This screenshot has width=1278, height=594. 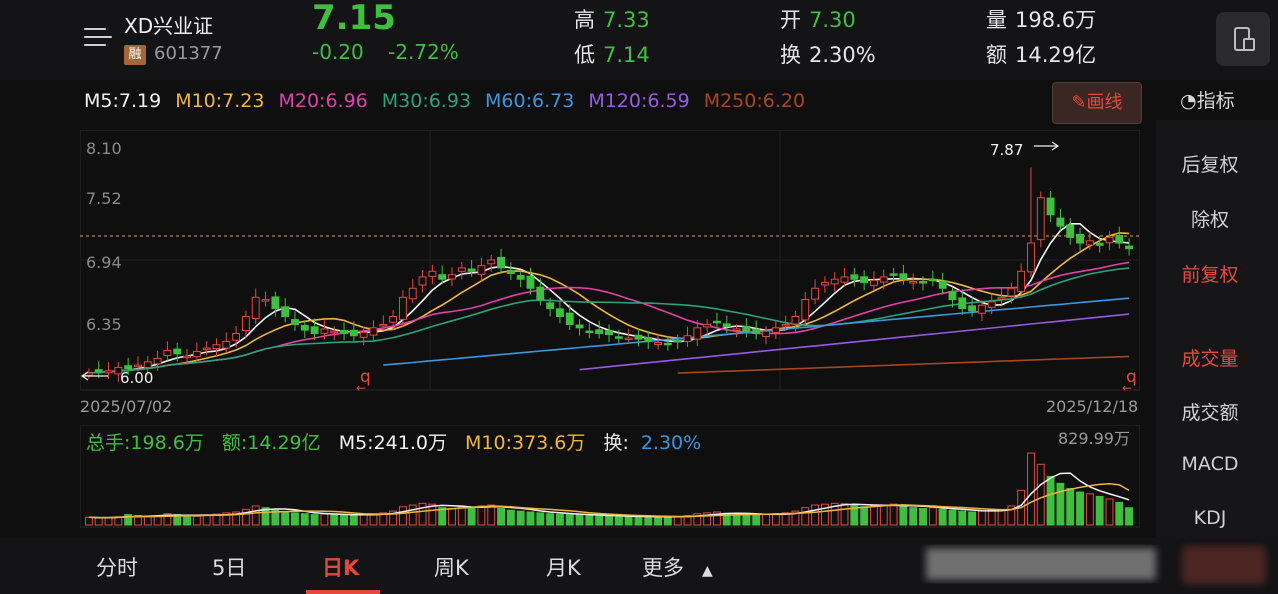 What do you see at coordinates (1210, 163) in the screenshot?
I see `restore-backward-option: 后复权` at bounding box center [1210, 163].